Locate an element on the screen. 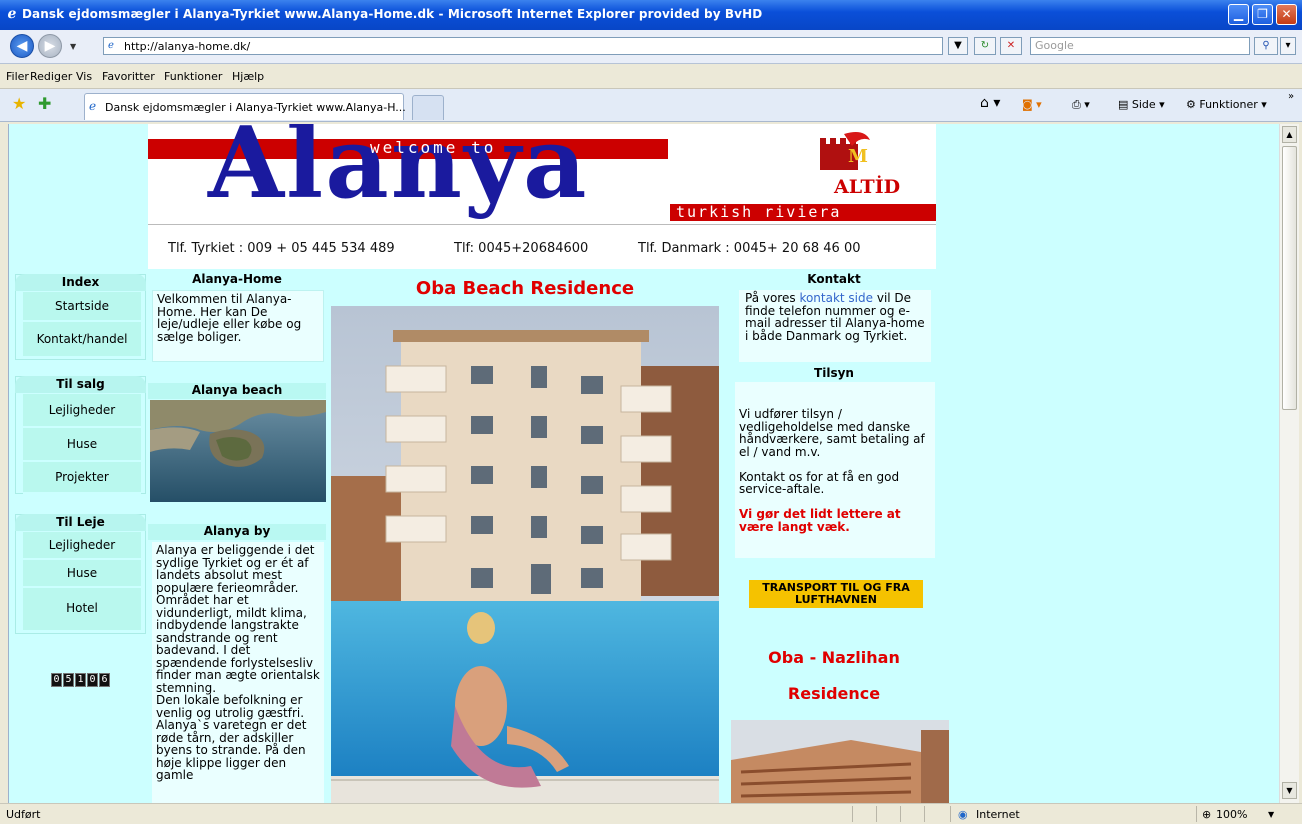 This screenshot has height=824, width=1302. menu-rediger: Rediger is located at coordinates (51, 76).